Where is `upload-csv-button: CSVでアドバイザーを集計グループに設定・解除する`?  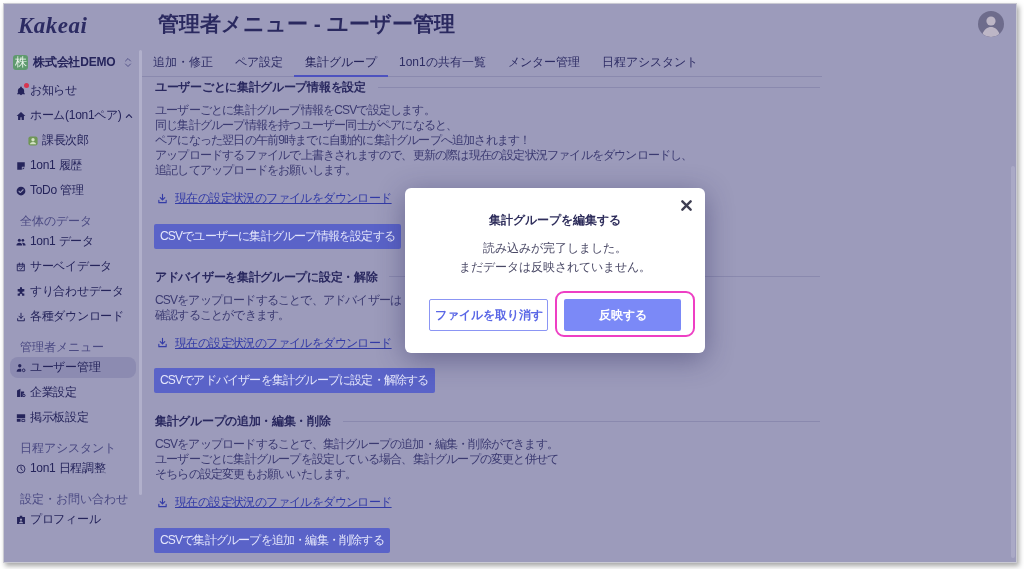
upload-csv-button: CSVでアドバイザーを集計グループに設定・解除する is located at coordinates (294, 380).